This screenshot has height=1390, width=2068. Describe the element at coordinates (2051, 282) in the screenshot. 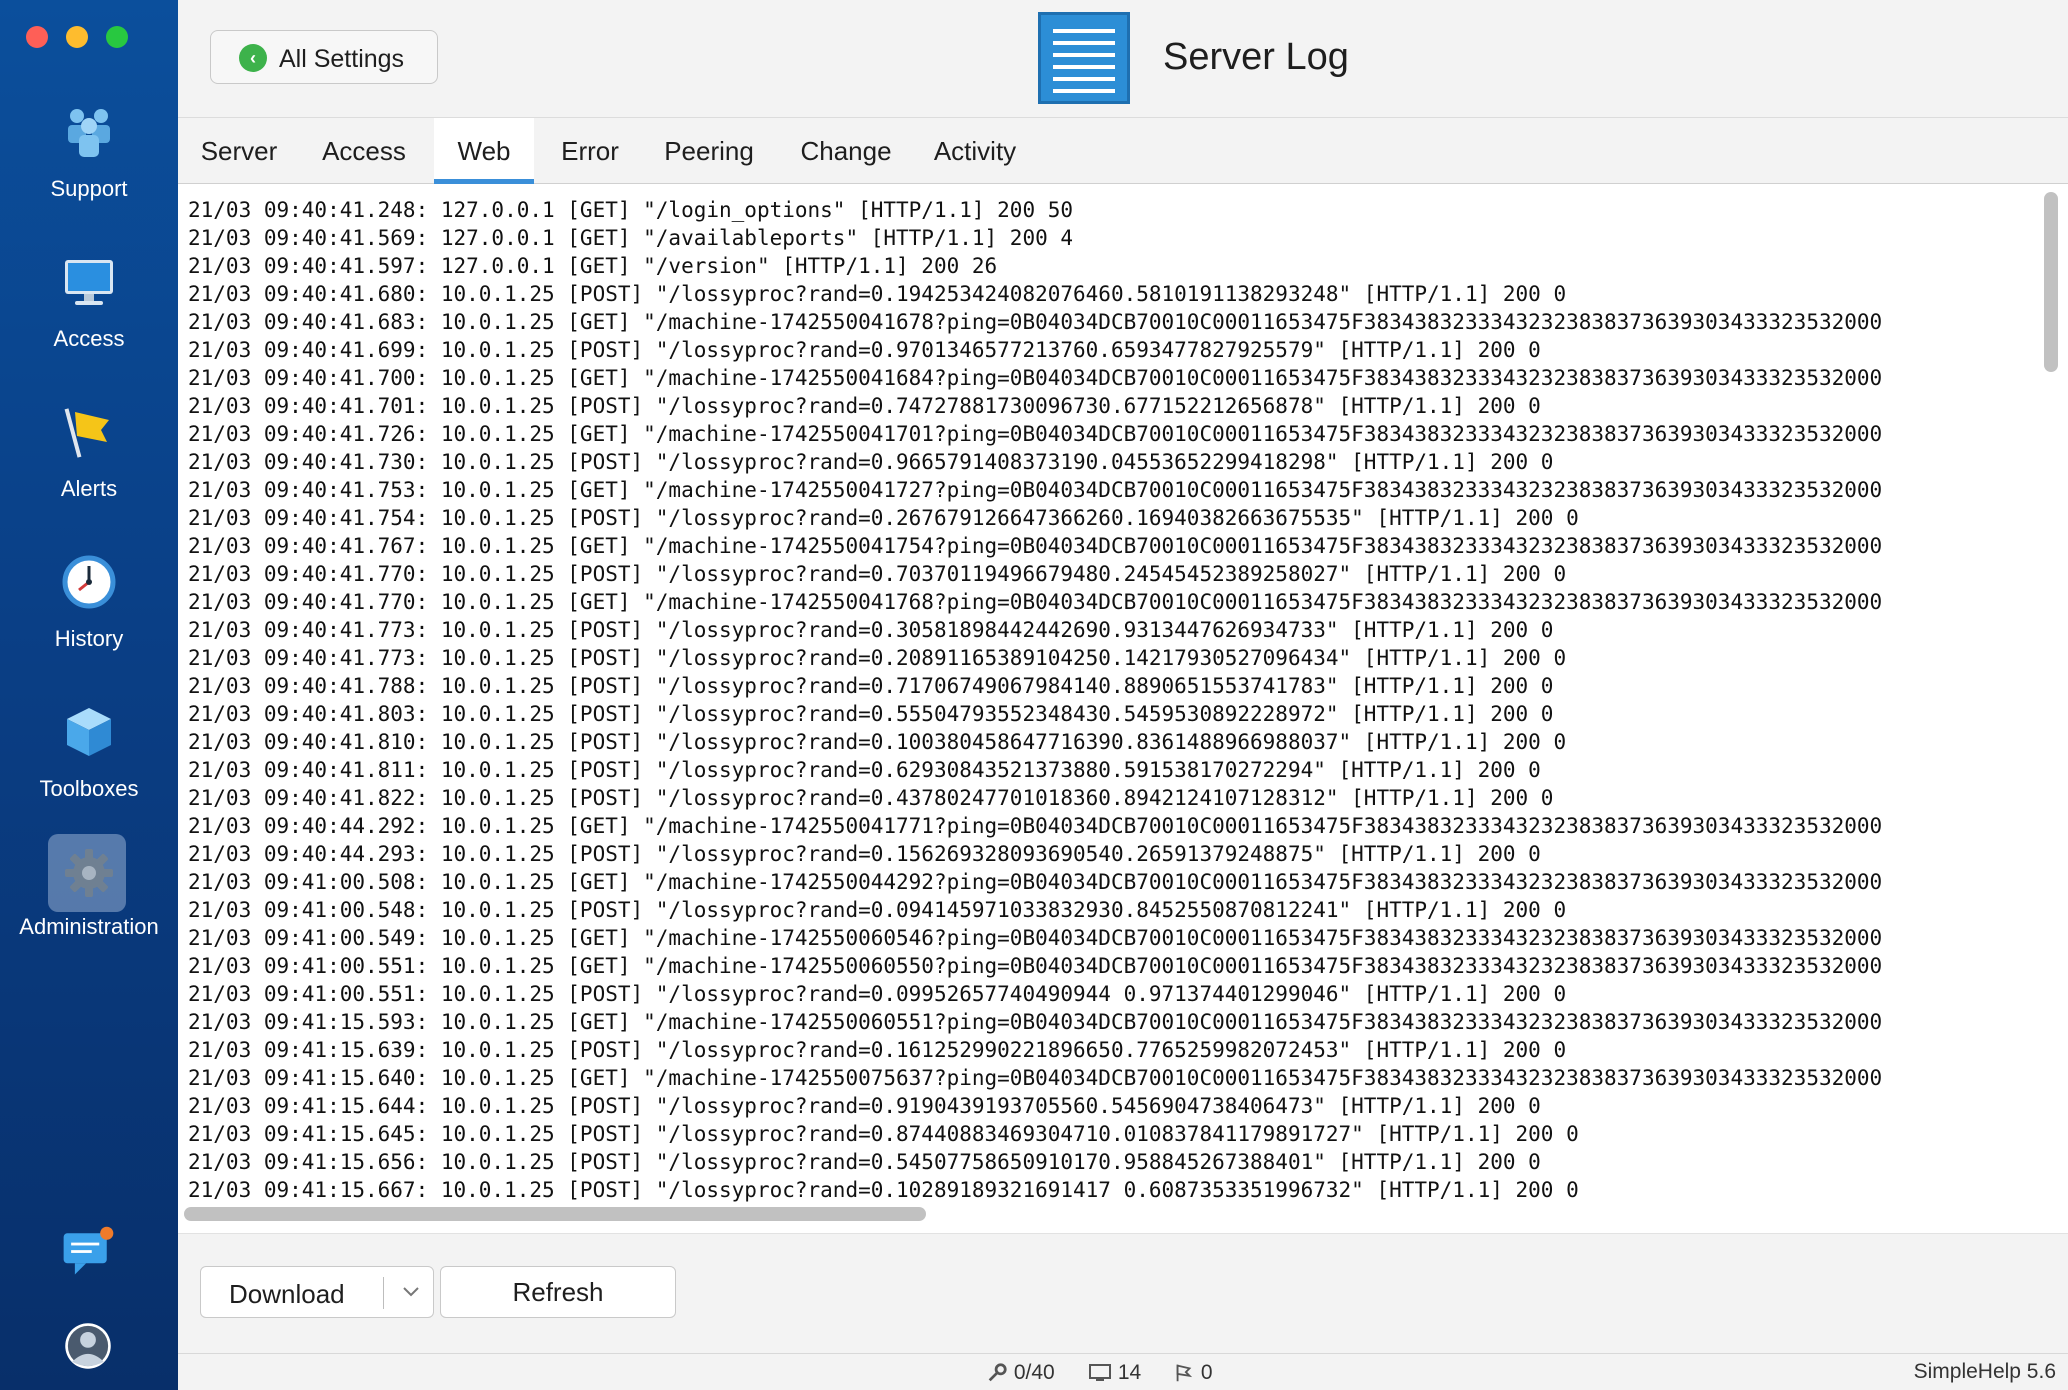

I see `vertical-scrollbar` at that location.